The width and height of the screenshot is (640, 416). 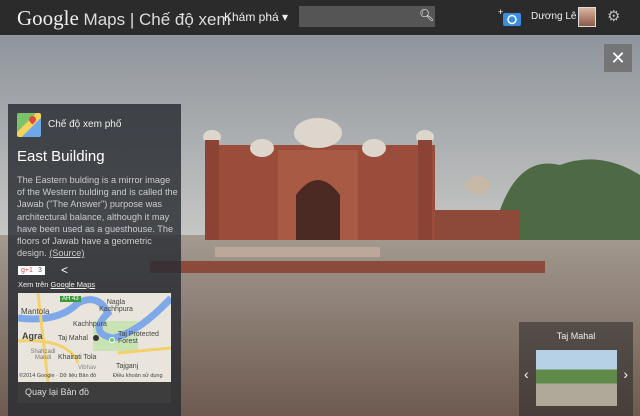 What do you see at coordinates (426, 15) in the screenshot?
I see `search-icon: 🔍︎` at bounding box center [426, 15].